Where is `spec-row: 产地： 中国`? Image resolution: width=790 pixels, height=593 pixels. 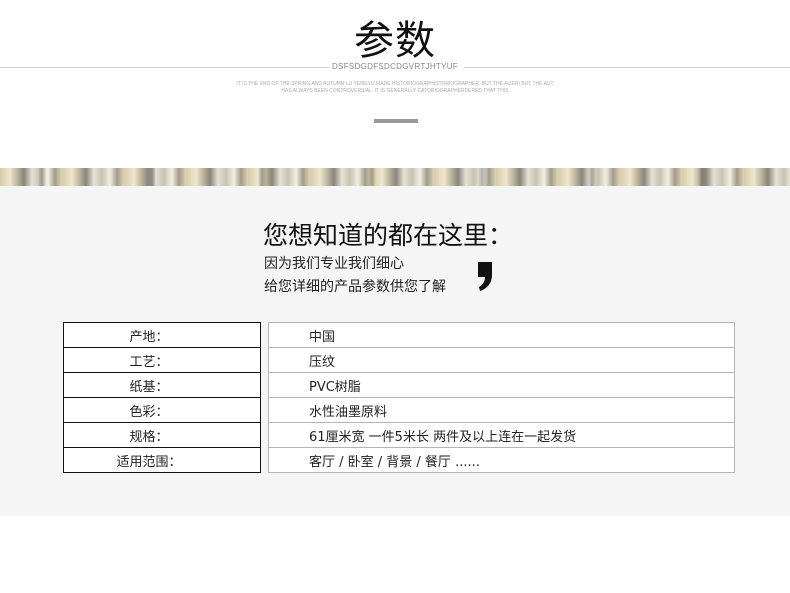
spec-row: 产地： 中国 is located at coordinates (399, 335).